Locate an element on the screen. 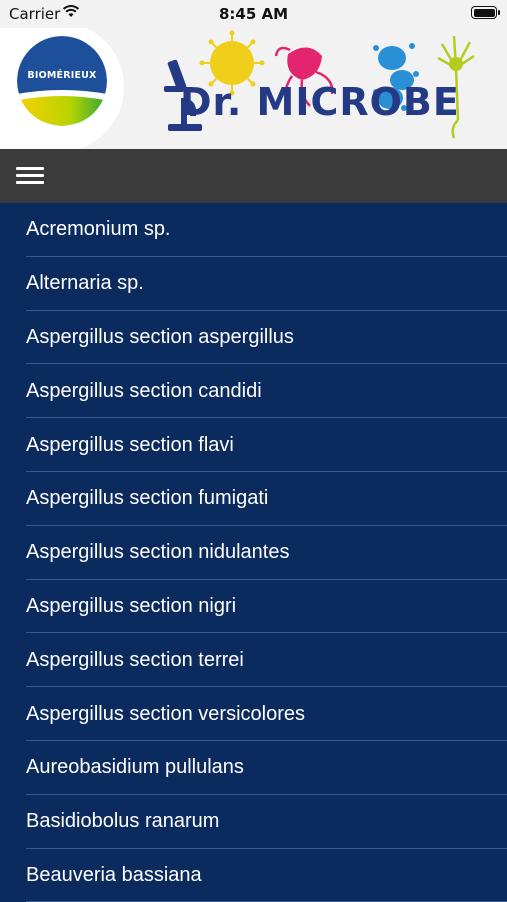  list-item-label: Aspergillus section candidi is located at coordinates (144, 390).